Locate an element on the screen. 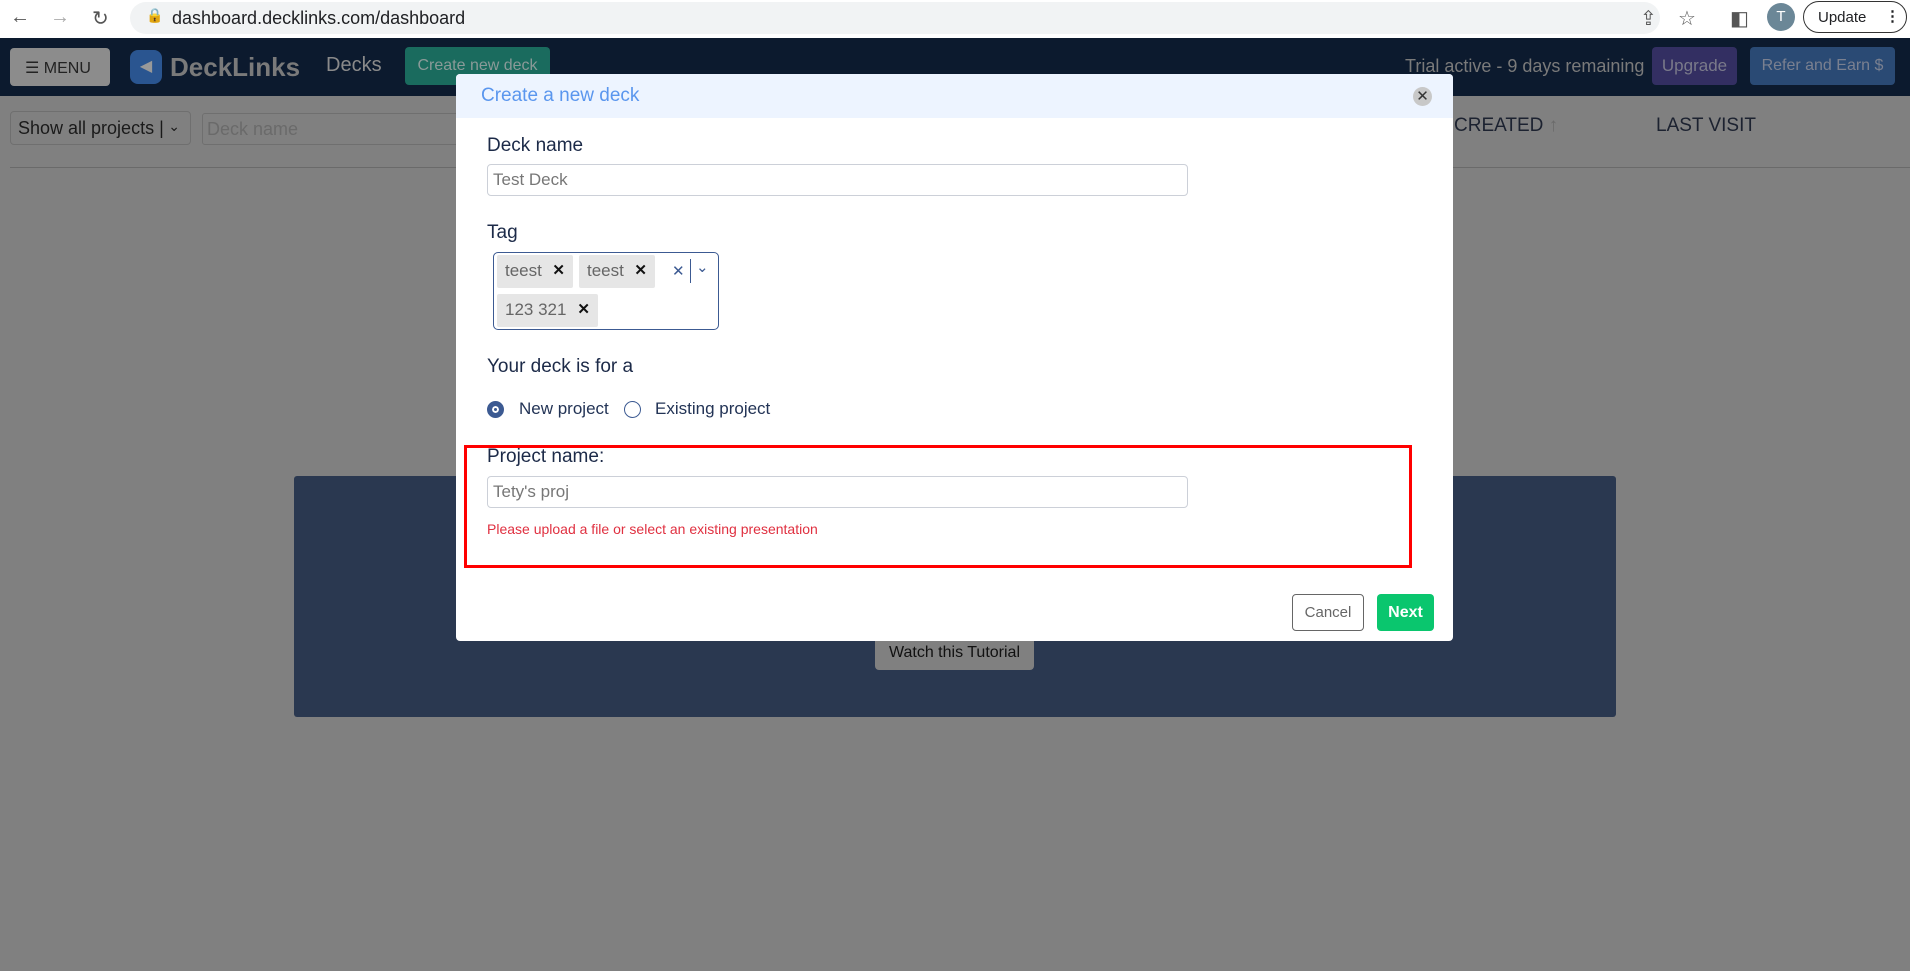  refer-button: Refer and Earn $ is located at coordinates (1822, 66).